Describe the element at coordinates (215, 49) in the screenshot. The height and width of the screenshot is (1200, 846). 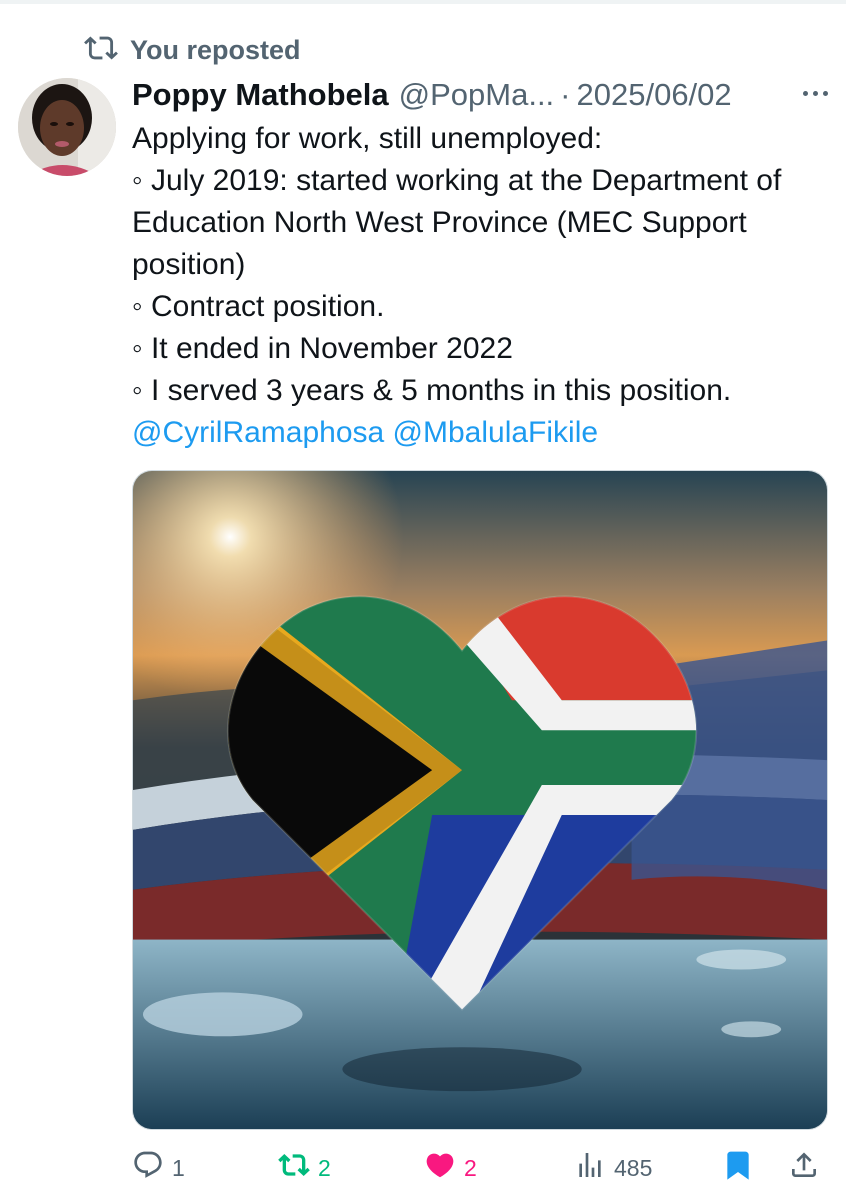
I see `repost-banner-label: You reposted` at that location.